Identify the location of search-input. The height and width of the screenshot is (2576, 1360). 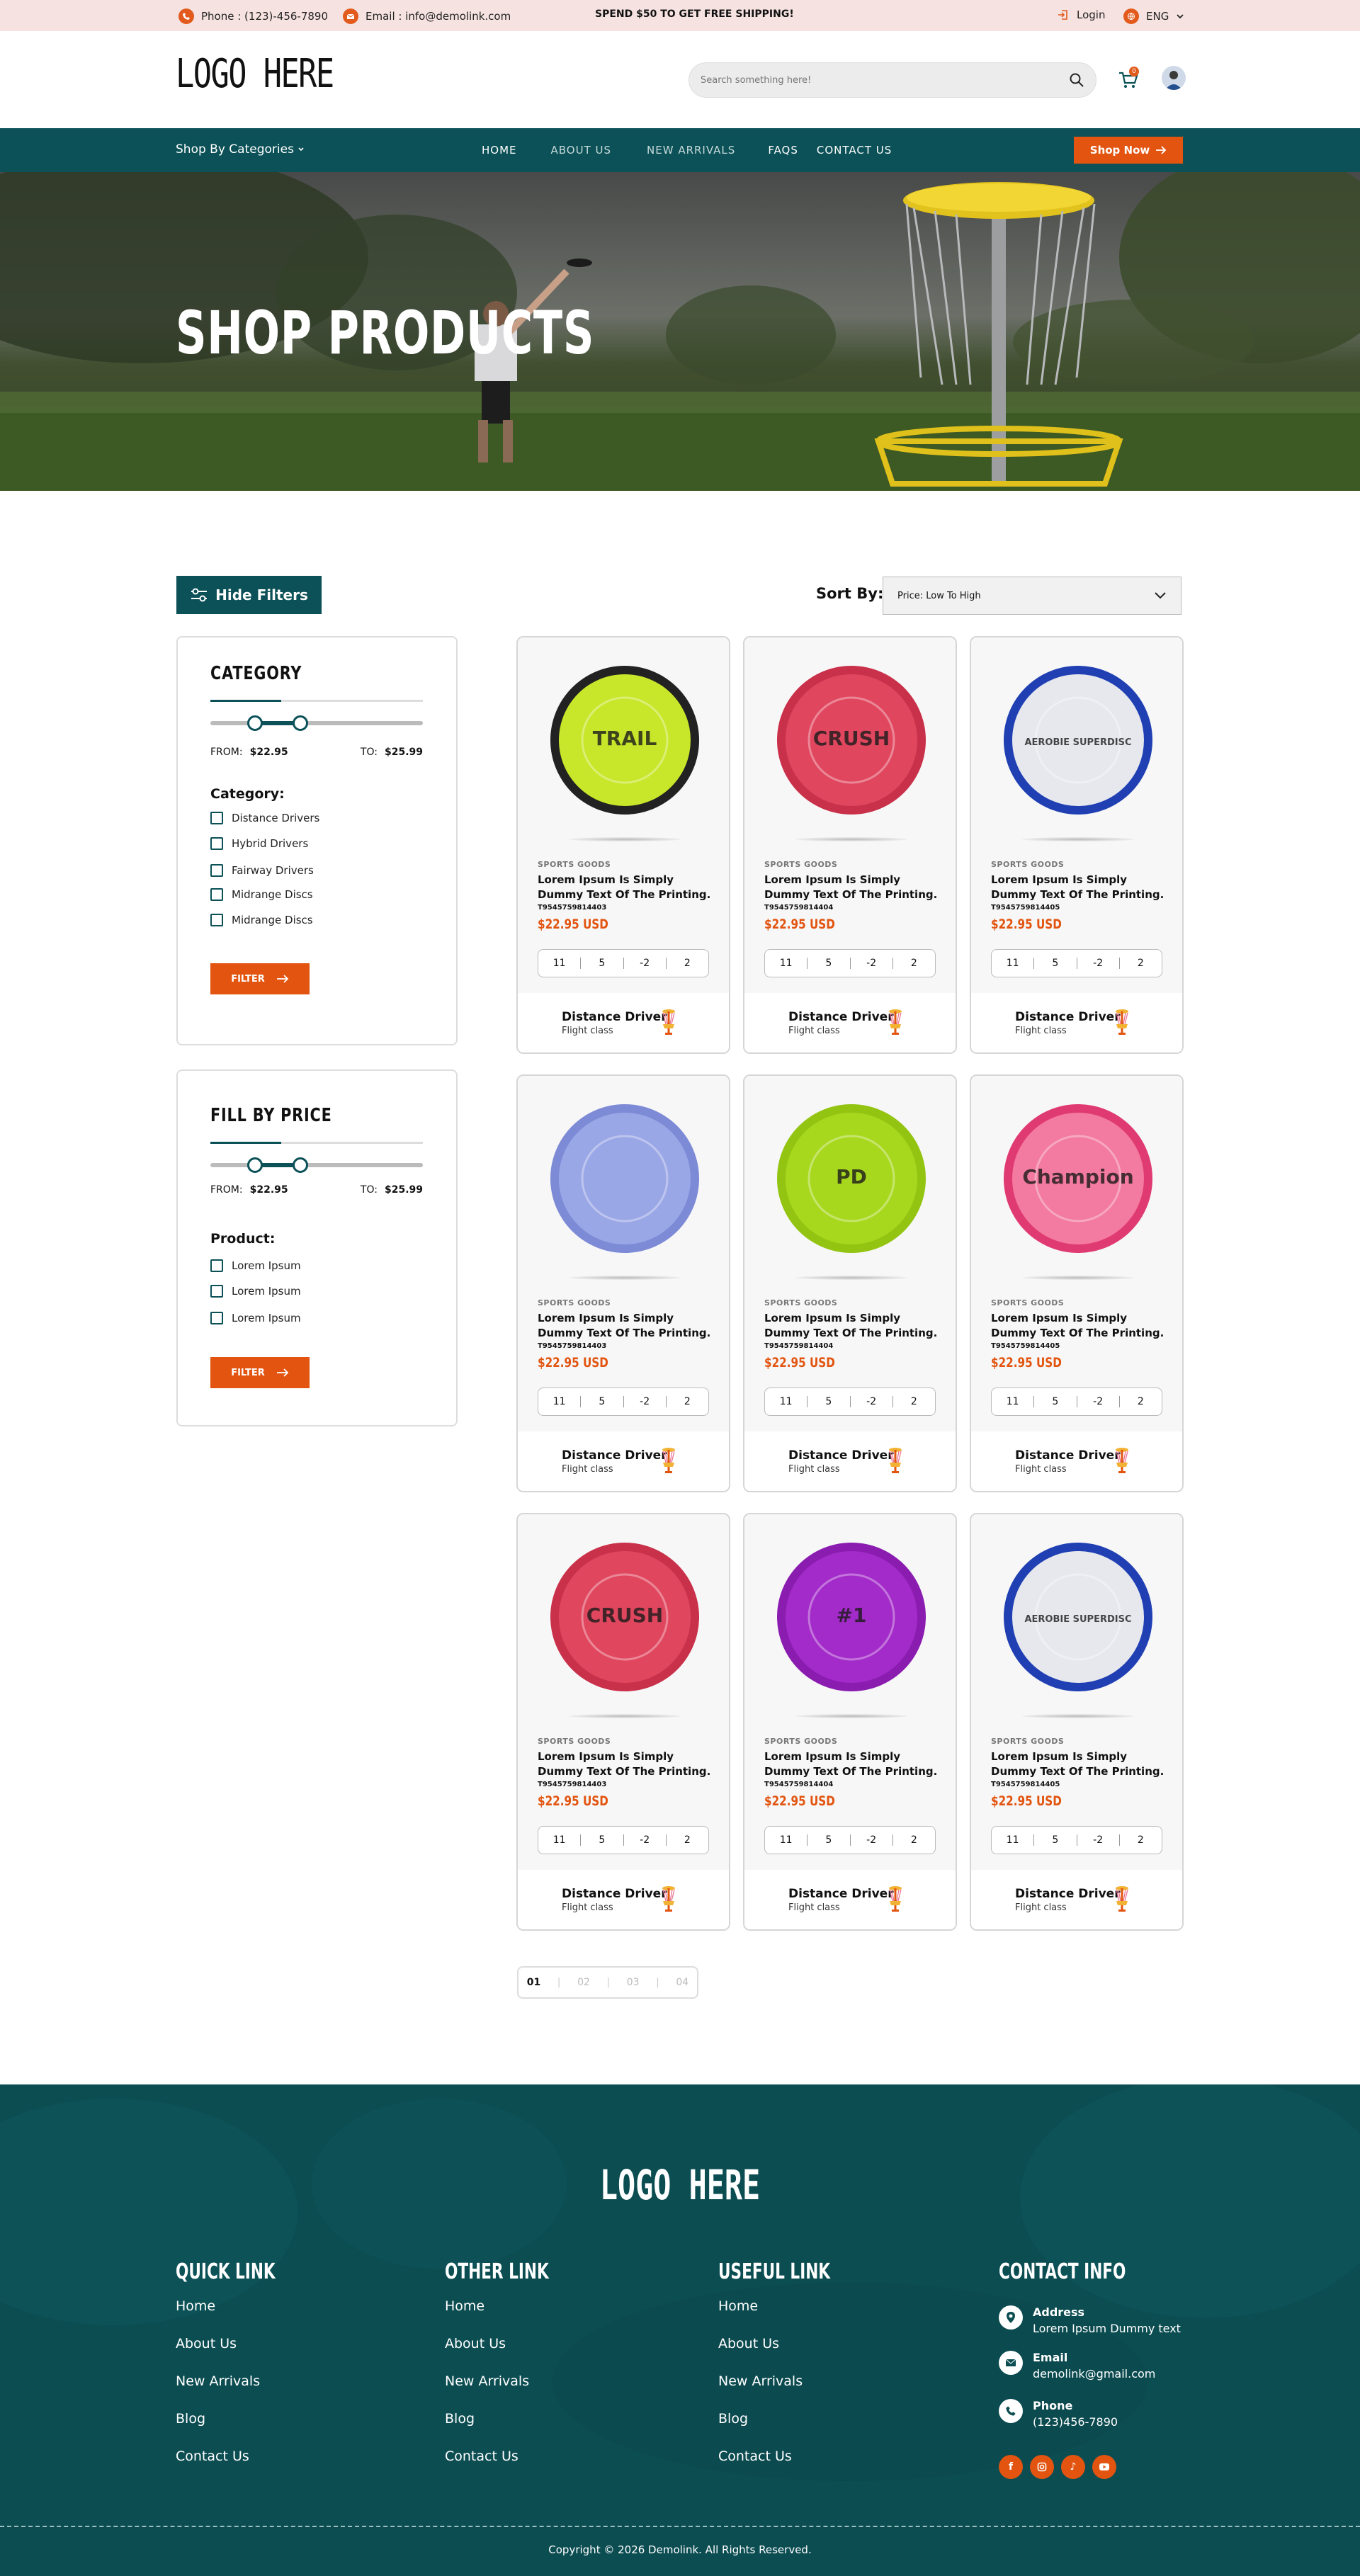
(885, 80).